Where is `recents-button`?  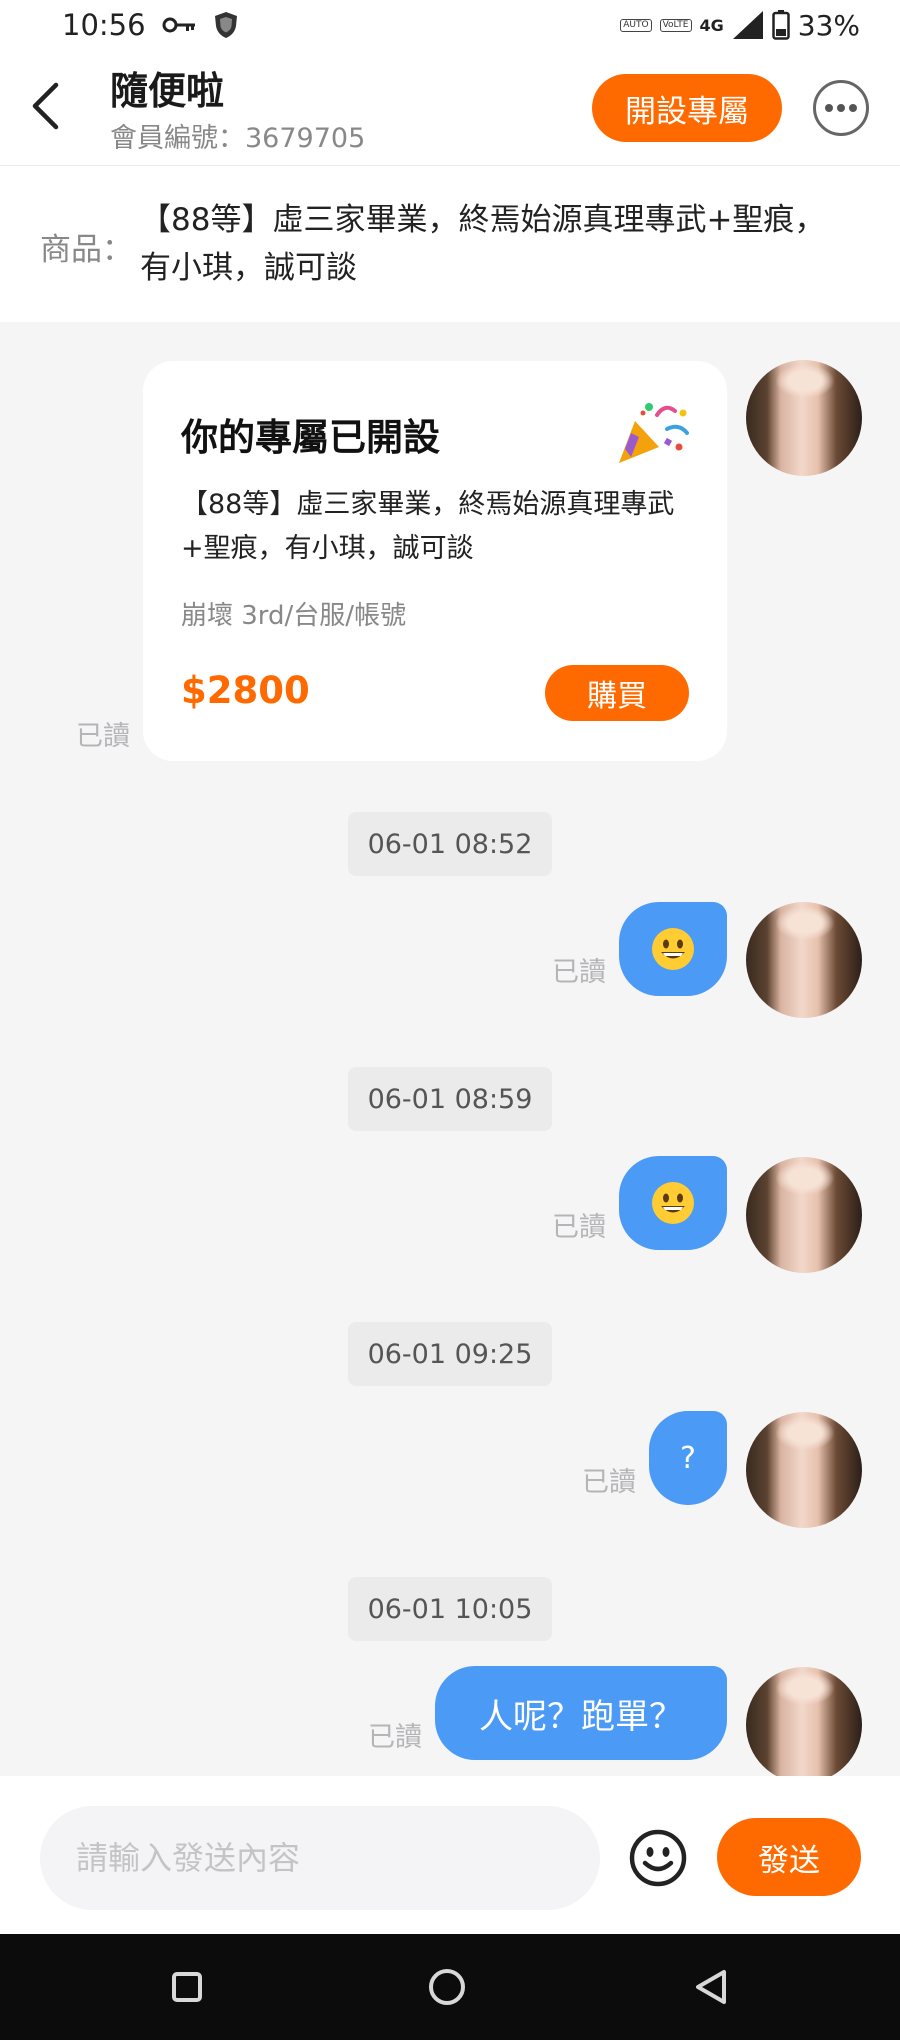
recents-button is located at coordinates (187, 1987).